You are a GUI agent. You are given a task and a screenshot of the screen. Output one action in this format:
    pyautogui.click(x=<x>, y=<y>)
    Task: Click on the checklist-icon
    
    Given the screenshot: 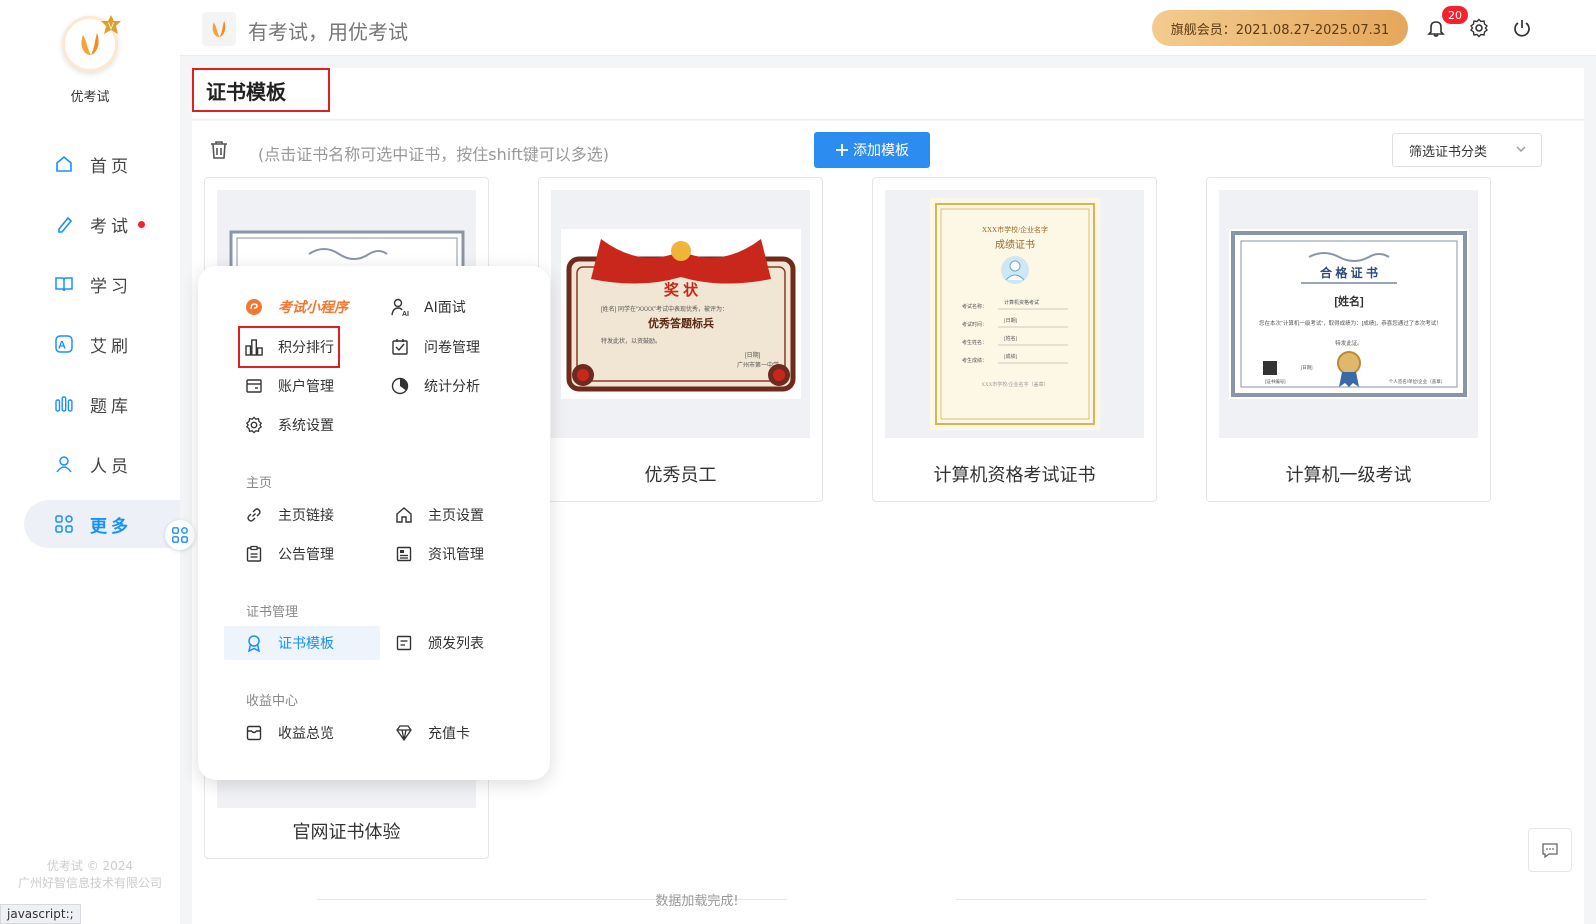 What is the action you would take?
    pyautogui.click(x=400, y=347)
    